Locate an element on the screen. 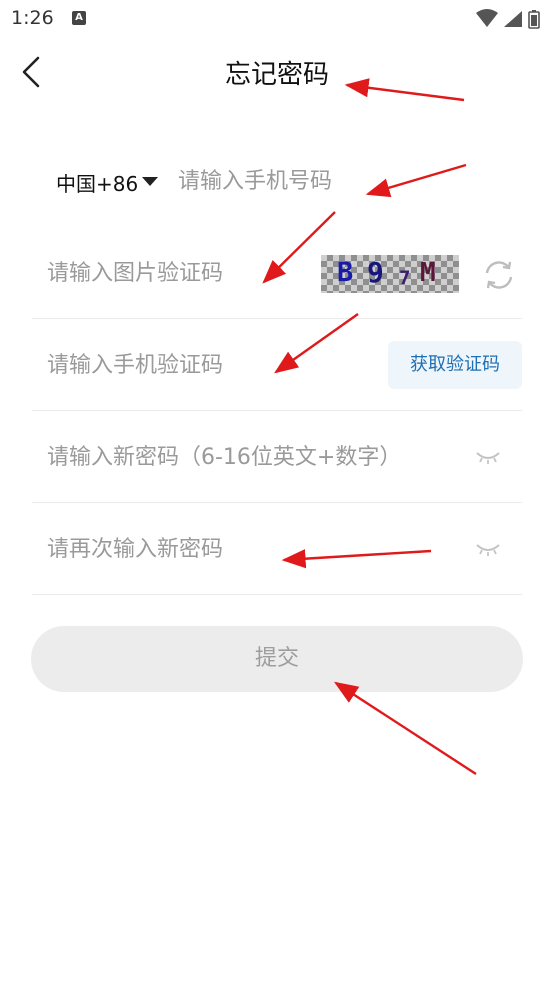  status-bar: 1:26 A is located at coordinates (277, 19).